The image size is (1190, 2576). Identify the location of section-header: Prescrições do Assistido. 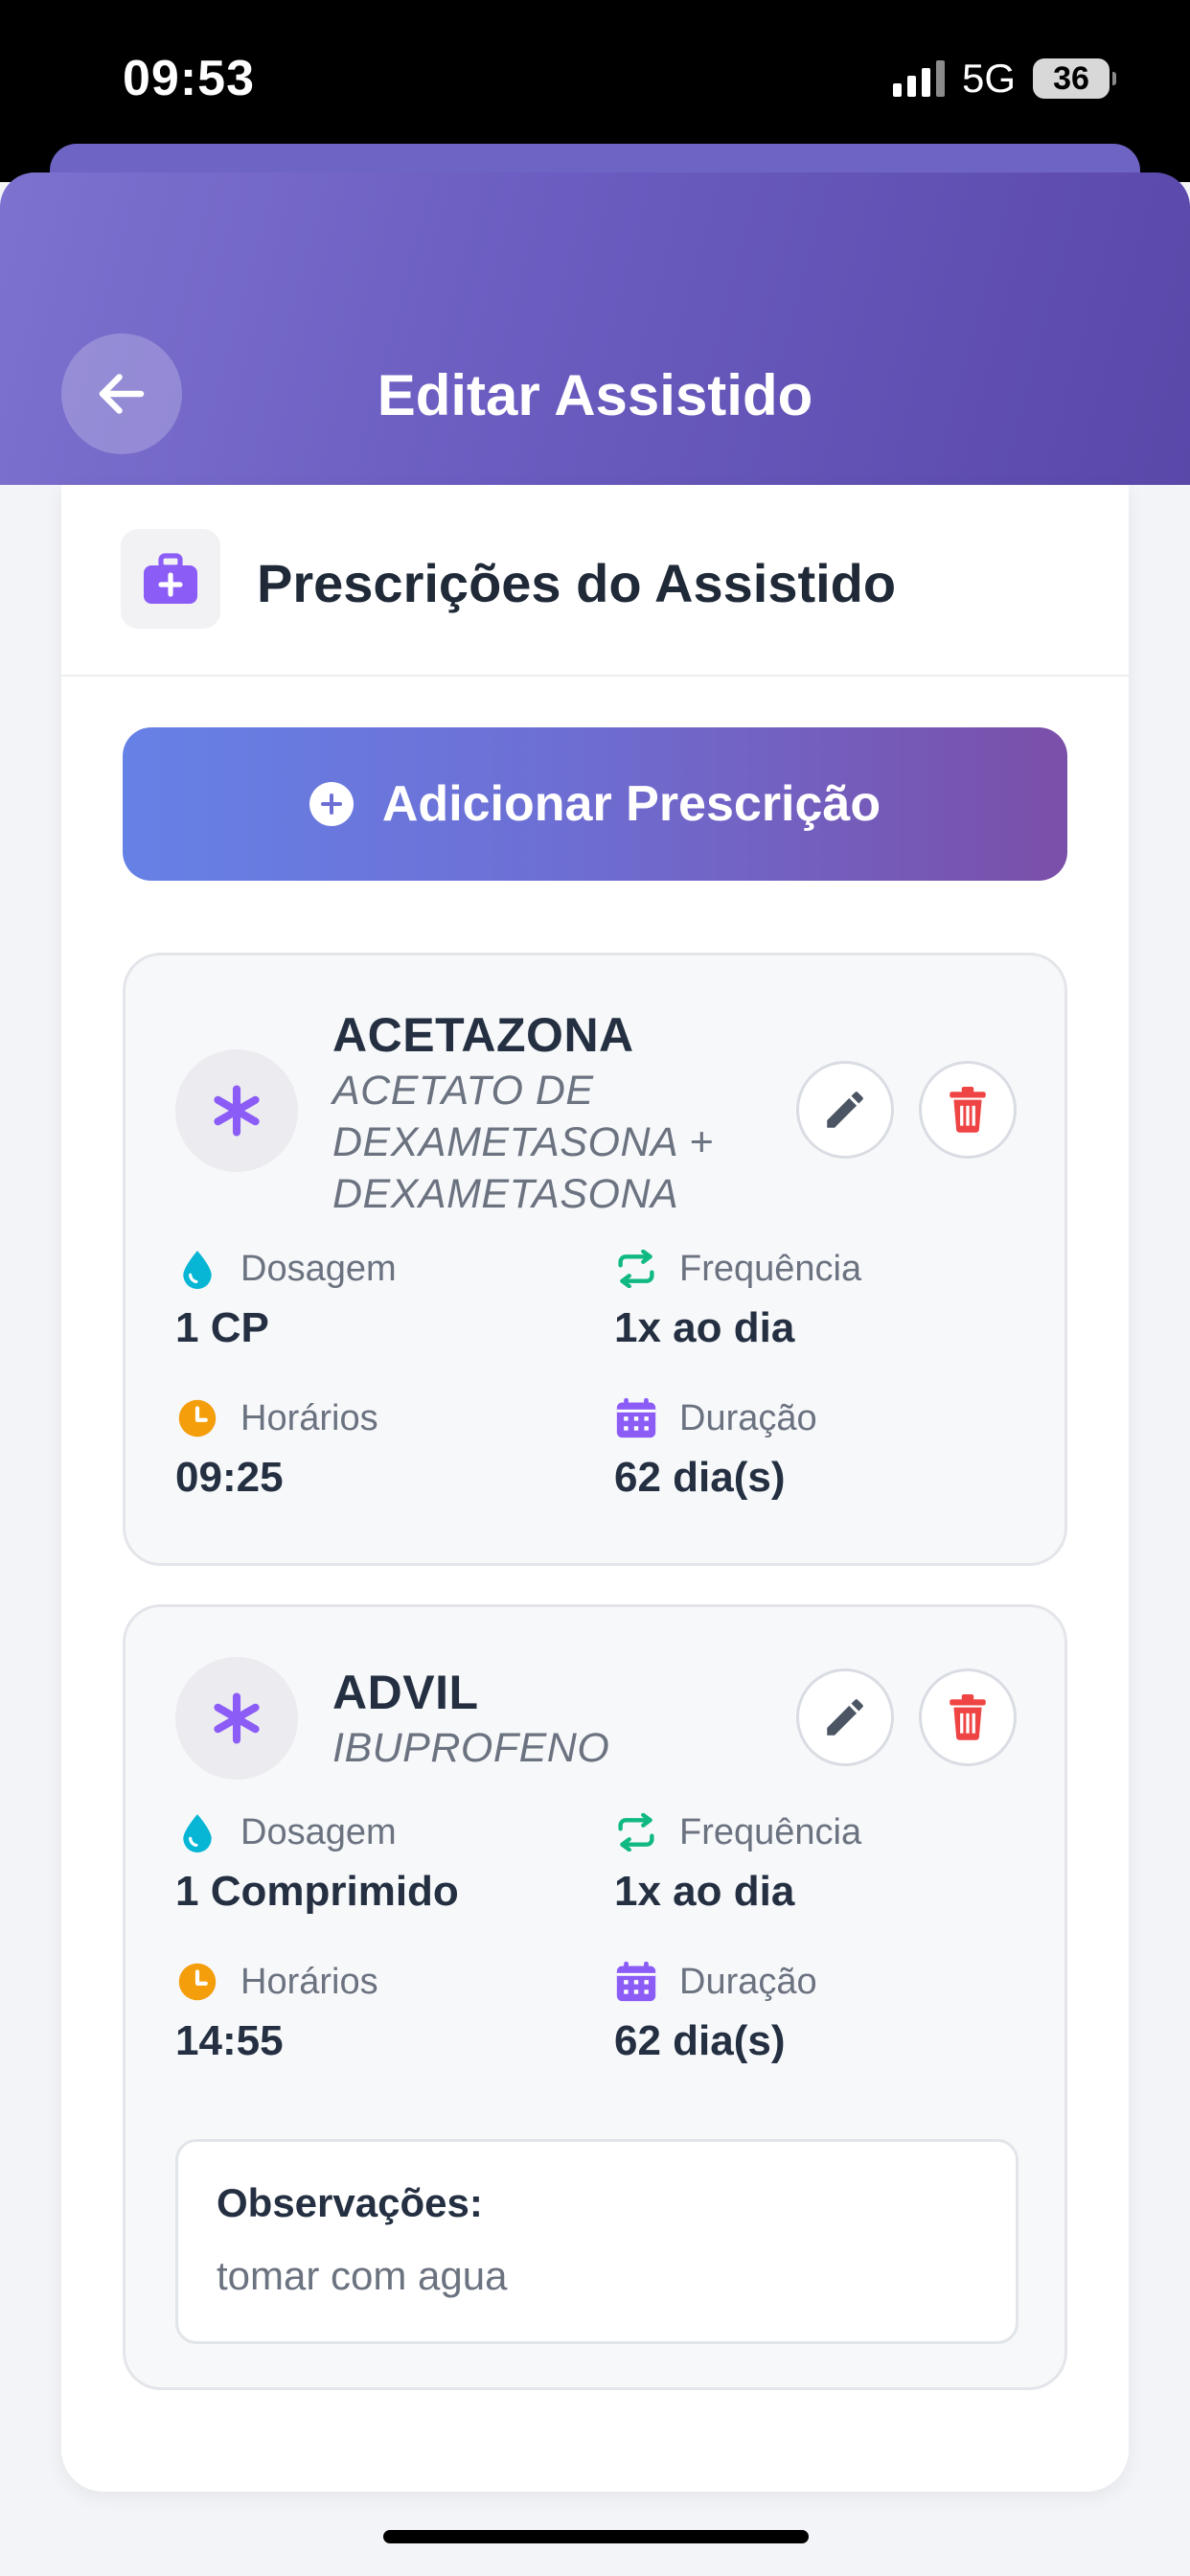
(595, 581).